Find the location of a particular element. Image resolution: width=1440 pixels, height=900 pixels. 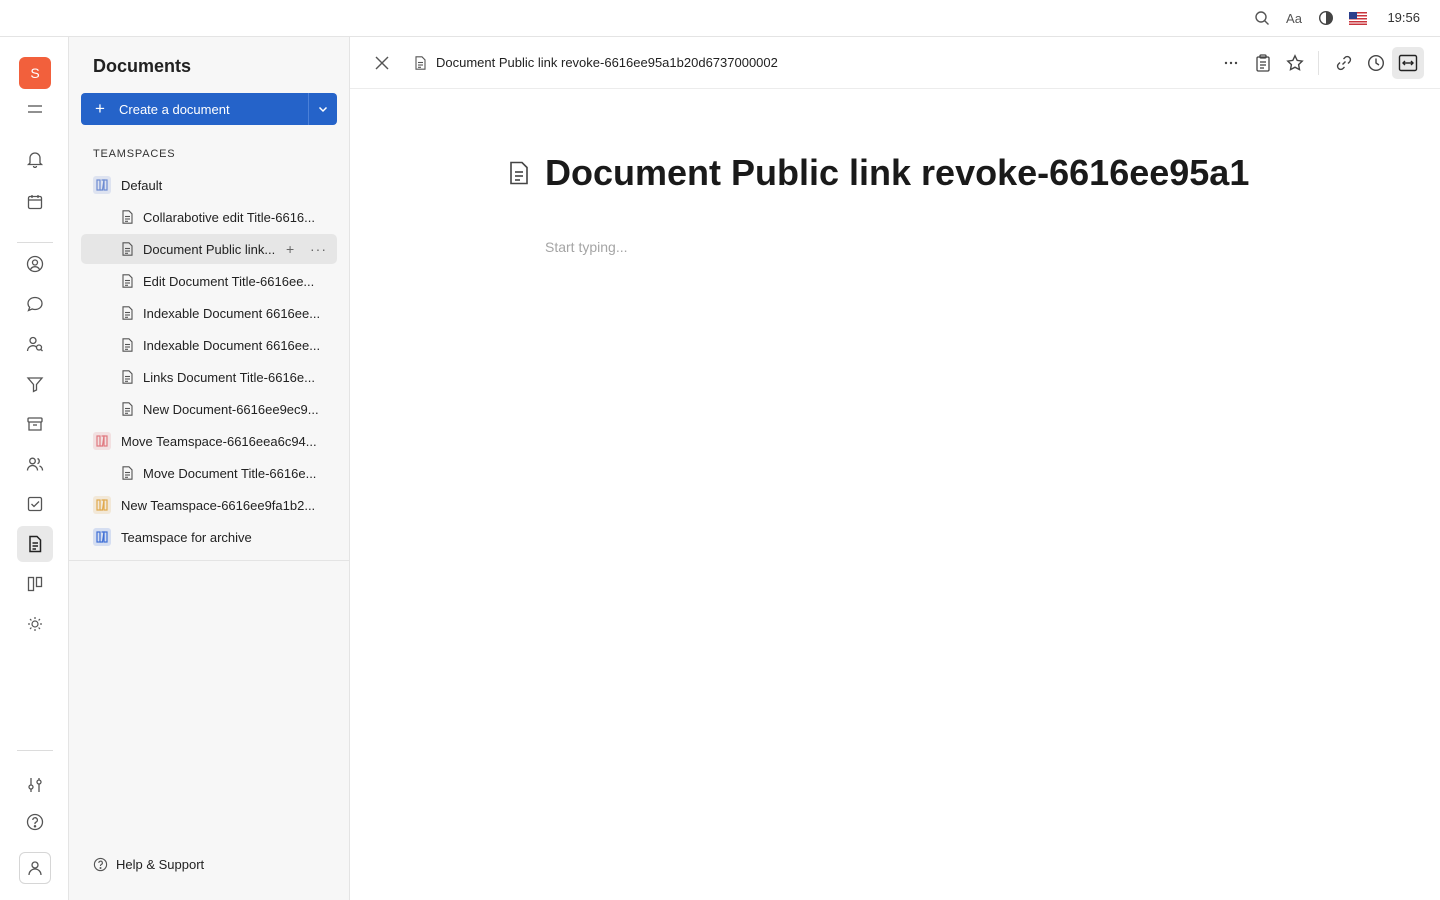

font-size-icon: Aa is located at coordinates (1294, 18).